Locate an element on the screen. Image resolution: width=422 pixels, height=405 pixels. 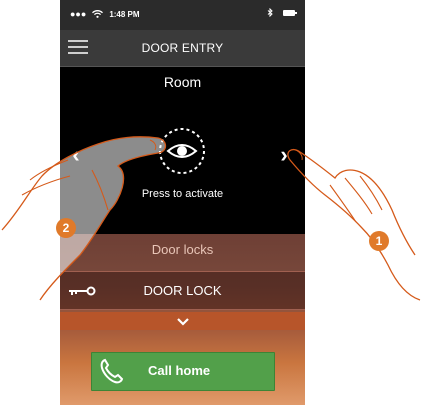
page-title: DOOR ENTRY is located at coordinates (182, 48).